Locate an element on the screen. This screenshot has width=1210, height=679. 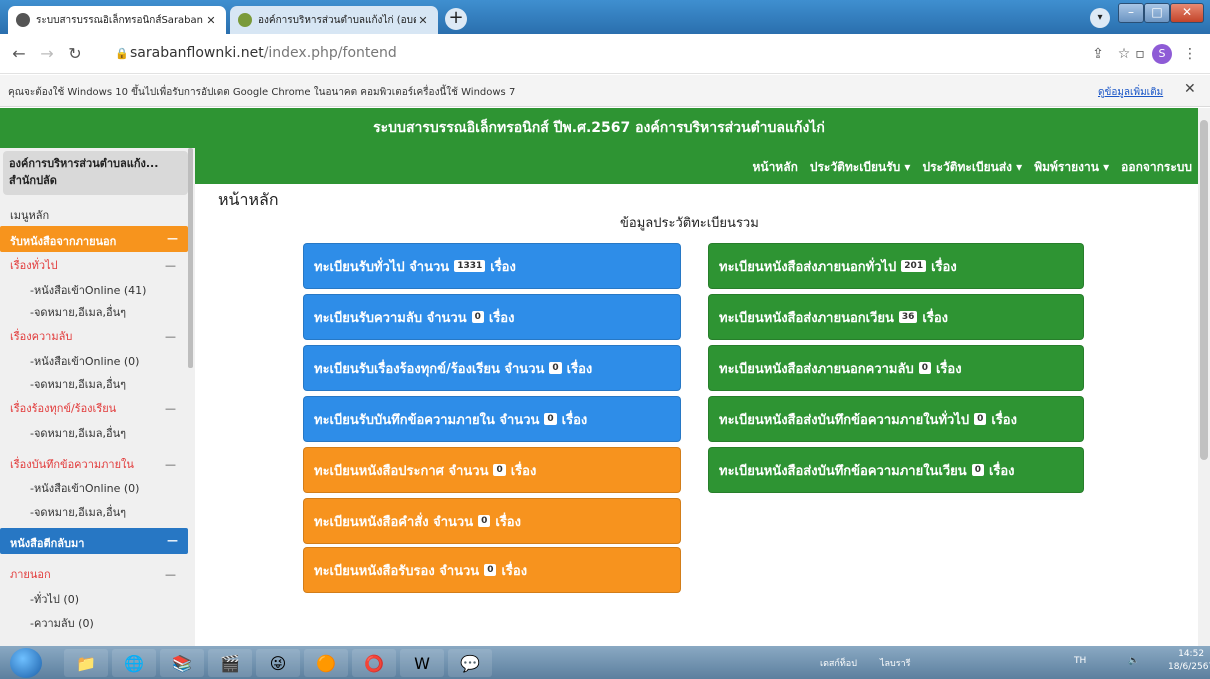
register-incoming-secret-button: ทะเบียนรับความลับ จำนวน 0 เรื่อง is located at coordinates (492, 317).